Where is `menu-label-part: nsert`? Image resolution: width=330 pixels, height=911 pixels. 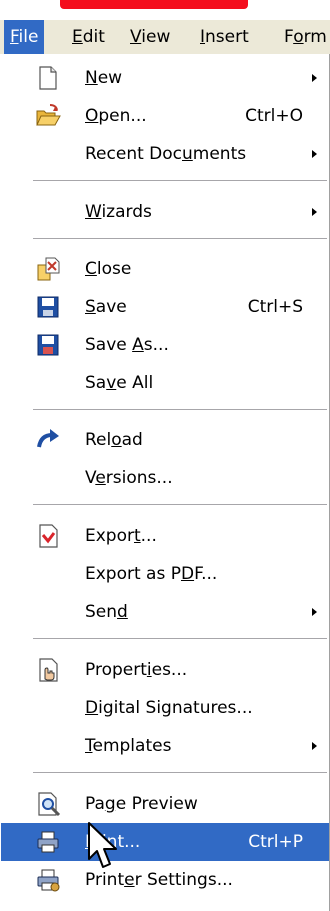 menu-label-part: nsert is located at coordinates (227, 37).